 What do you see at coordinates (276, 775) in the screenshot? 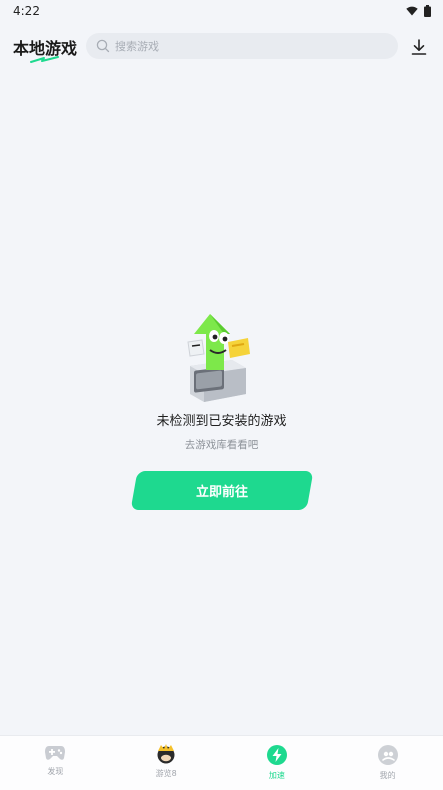
I see `tab-accelerate-label: 加速` at bounding box center [276, 775].